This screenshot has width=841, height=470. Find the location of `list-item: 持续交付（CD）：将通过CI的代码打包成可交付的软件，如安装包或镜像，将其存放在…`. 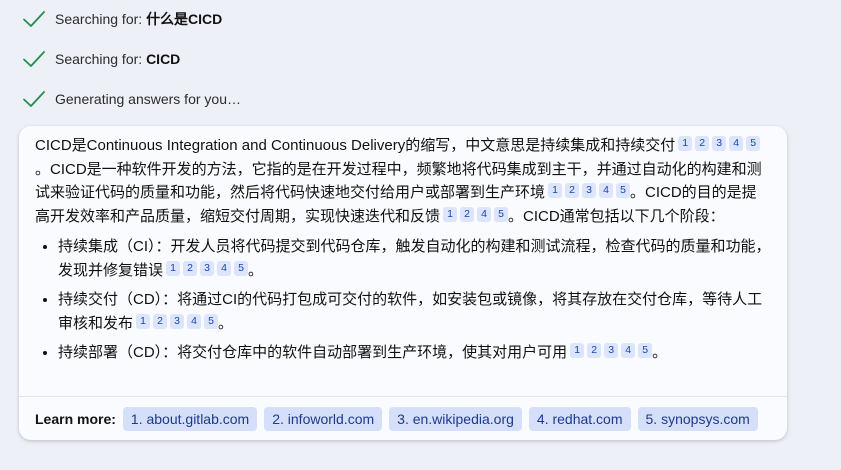

list-item: 持续交付（CD）：将通过CI的代码打包成可交付的软件，如安装包或镜像，将其存放在… is located at coordinates (414, 311).